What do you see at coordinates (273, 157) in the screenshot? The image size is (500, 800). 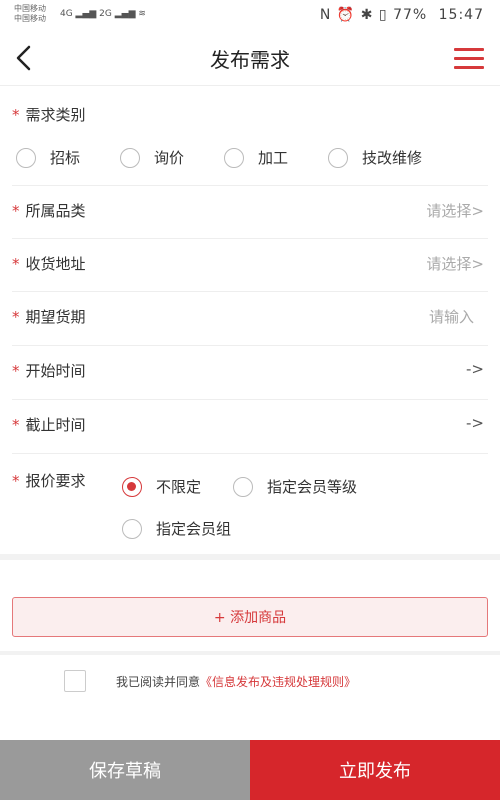 I see `option-processing: 加工` at bounding box center [273, 157].